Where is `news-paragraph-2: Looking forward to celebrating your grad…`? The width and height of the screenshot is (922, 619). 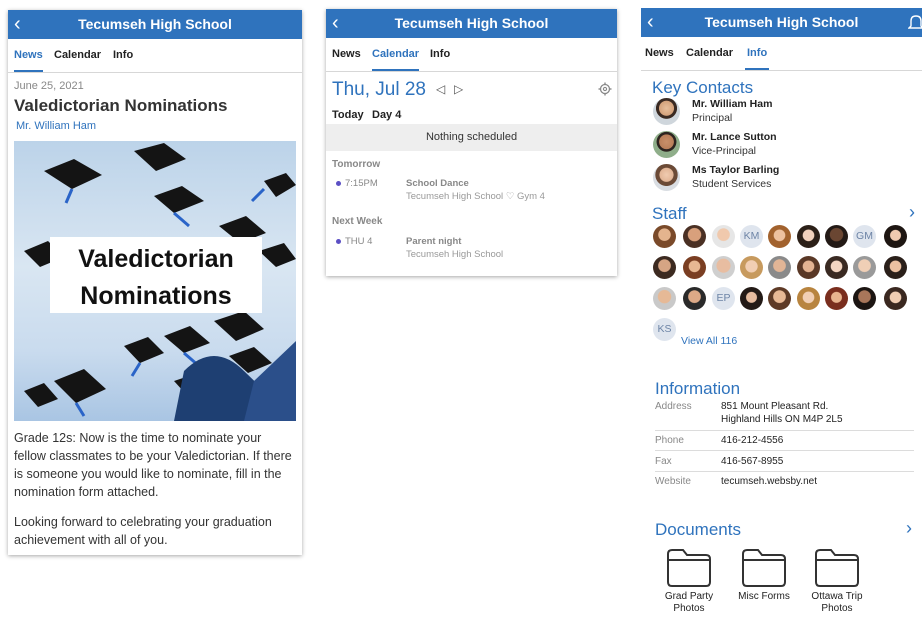
news-paragraph-2: Looking forward to celebrating your grad… is located at coordinates (143, 531).